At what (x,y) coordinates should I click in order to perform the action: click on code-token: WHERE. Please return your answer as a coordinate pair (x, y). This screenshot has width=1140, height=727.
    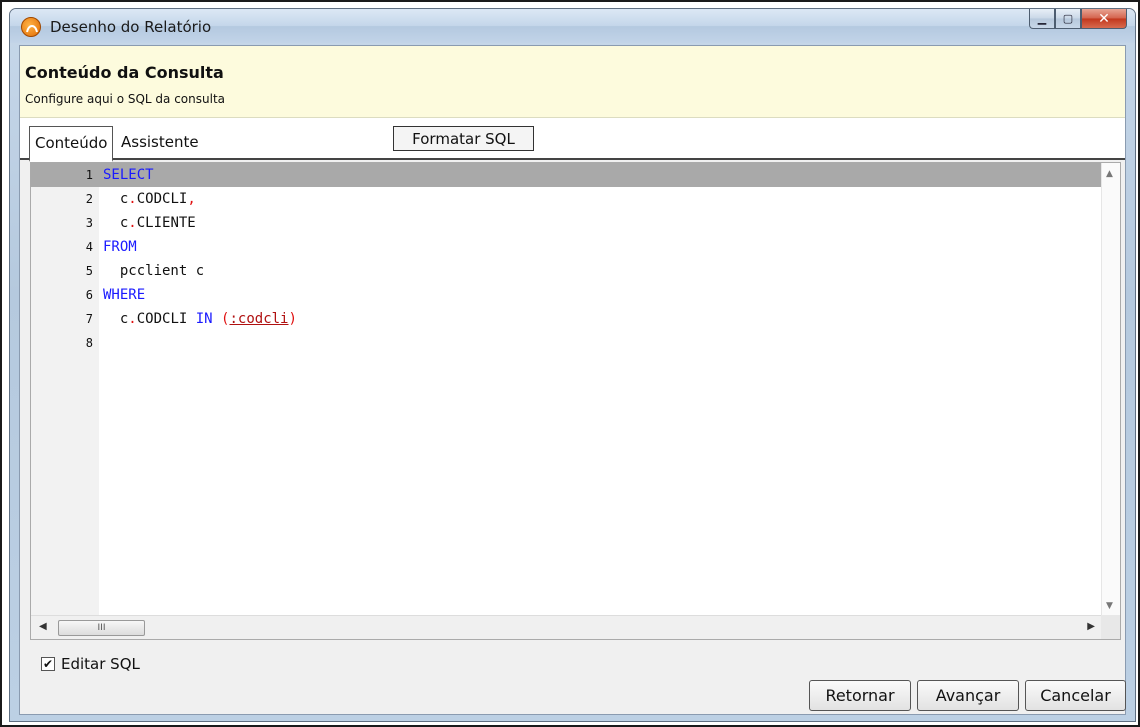
    Looking at the image, I should click on (124, 295).